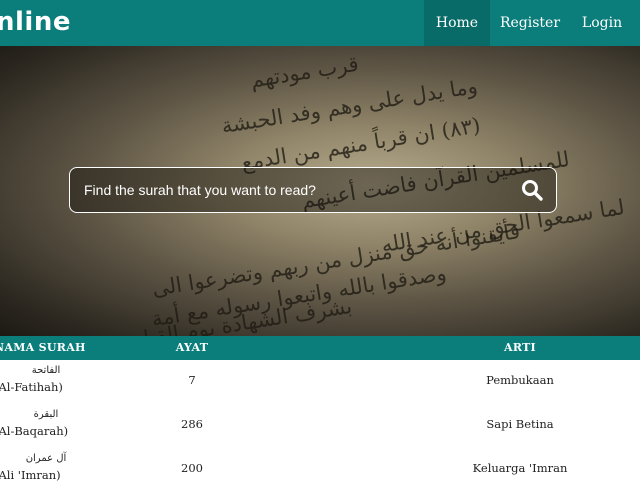 The image size is (640, 481). Describe the element at coordinates (320, 23) in the screenshot. I see `navbar: nline Home Register Login` at that location.